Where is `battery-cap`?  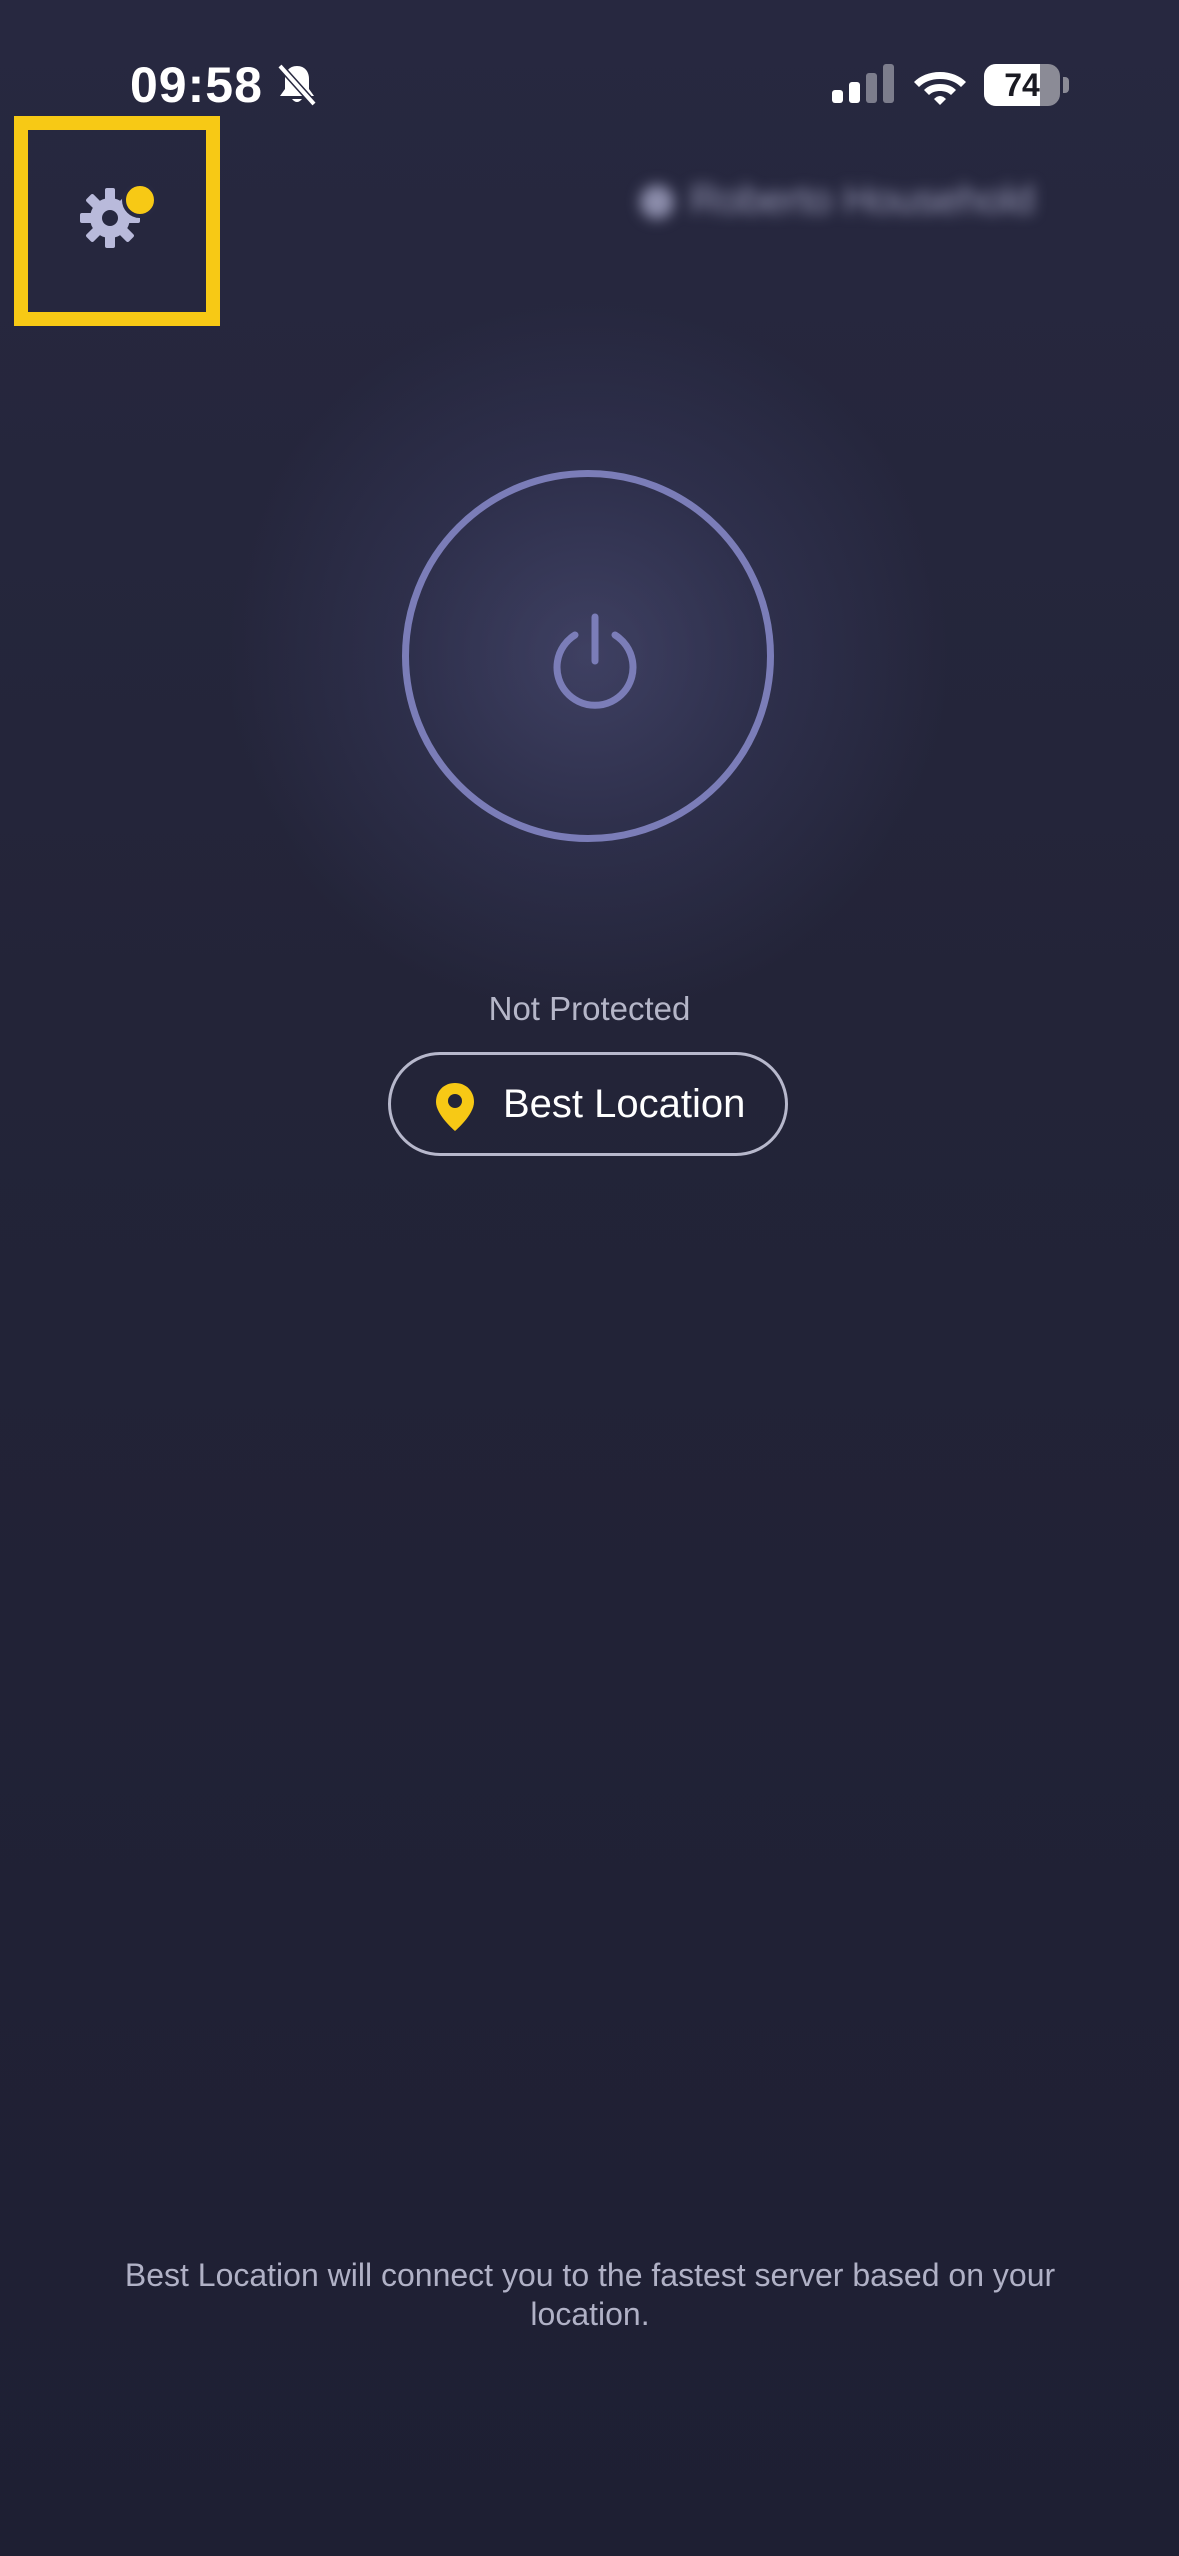
battery-cap is located at coordinates (1066, 85).